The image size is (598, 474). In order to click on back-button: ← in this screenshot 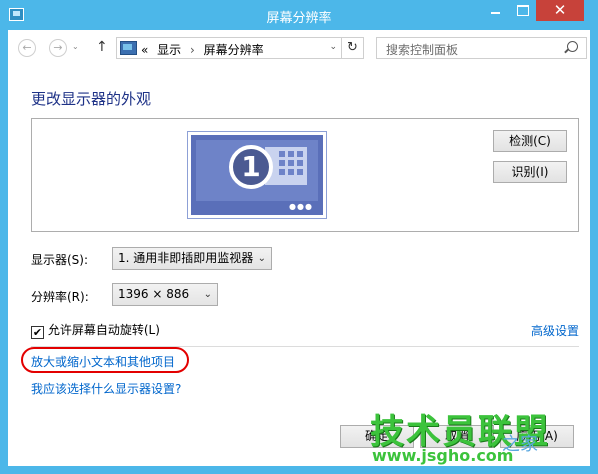, I will do `click(27, 48)`.